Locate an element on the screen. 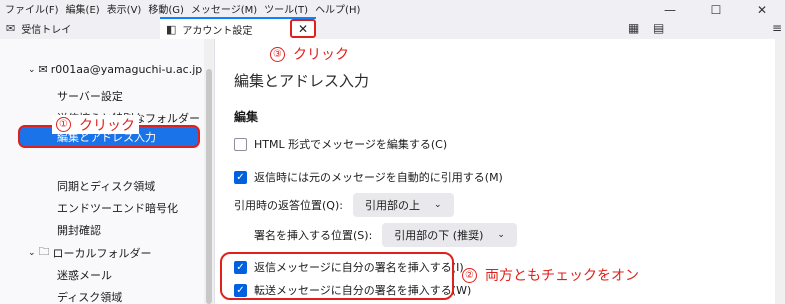 The image size is (785, 304). menu-go: 移動(G) is located at coordinates (166, 8).